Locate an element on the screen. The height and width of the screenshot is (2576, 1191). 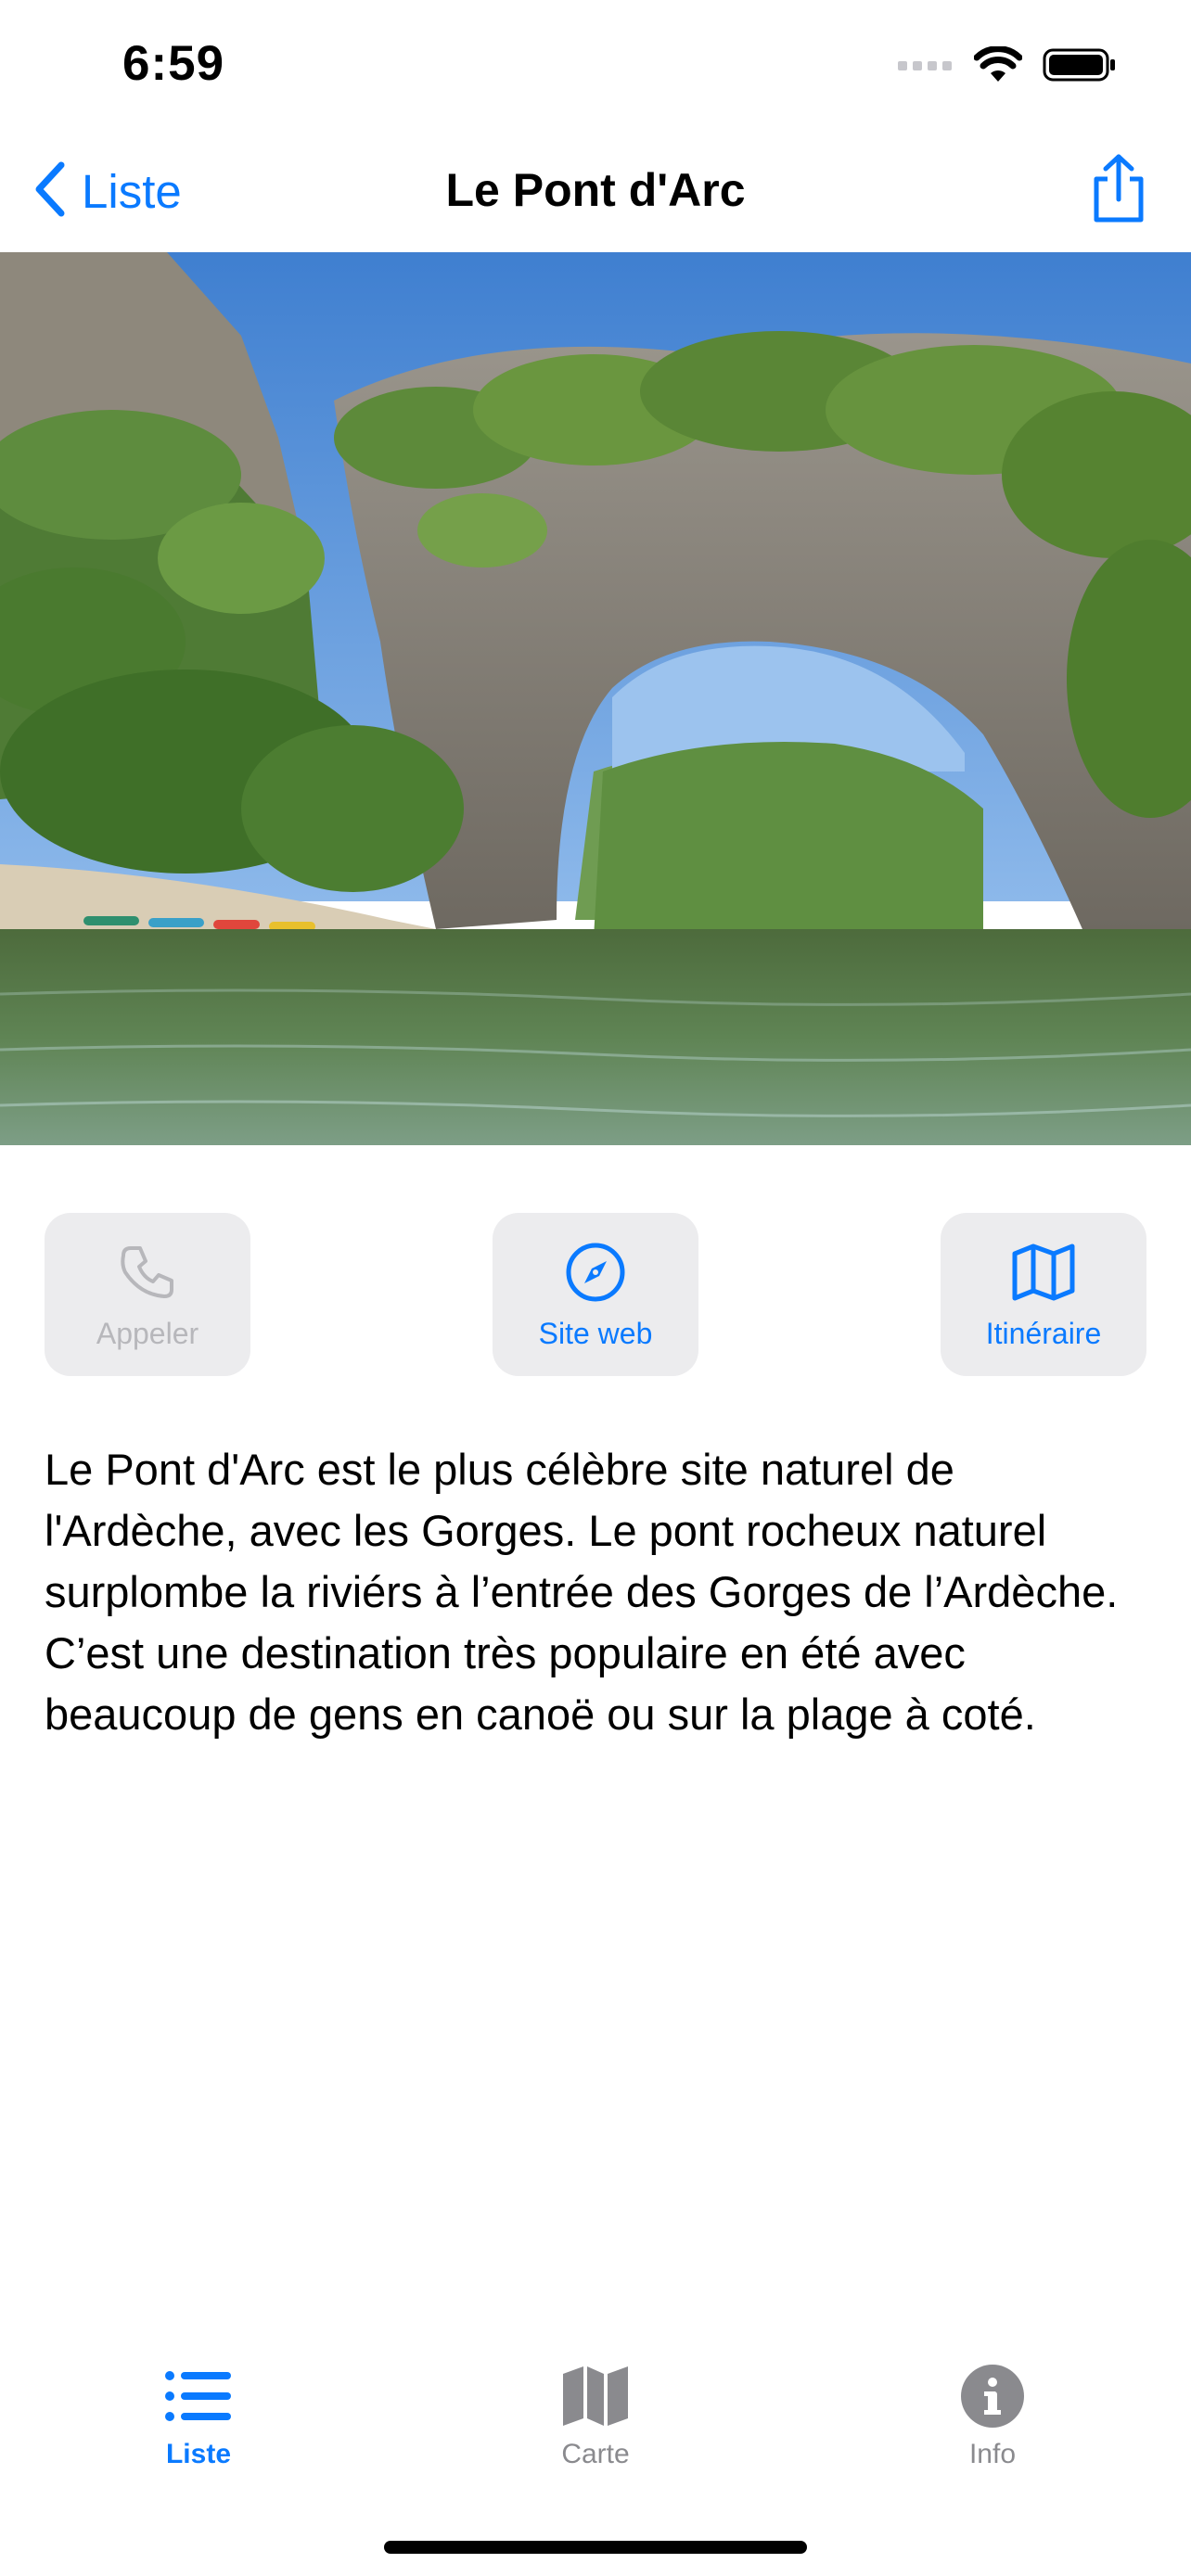
tab-bar: Liste Carte Info is located at coordinates (595, 2415).